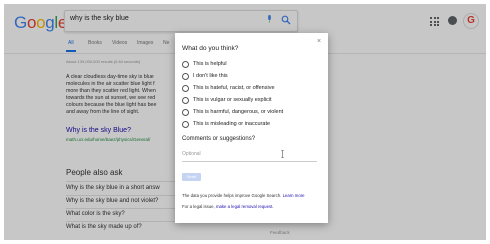  I want to click on option-label: This is vulgar or sexually explicit, so click(232, 99).